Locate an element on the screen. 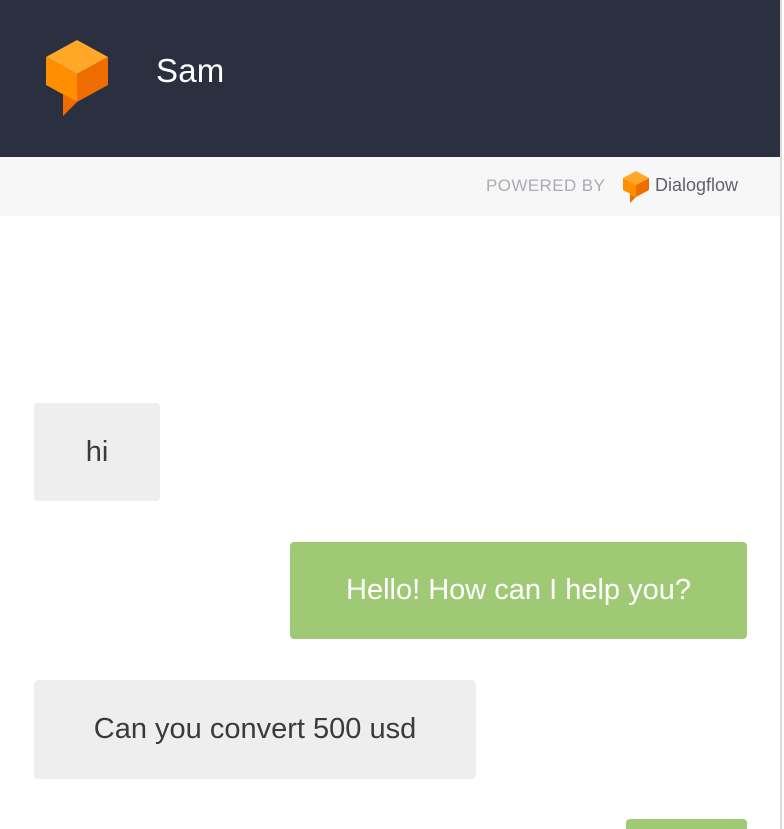  bot-name: Sam is located at coordinates (190, 70).